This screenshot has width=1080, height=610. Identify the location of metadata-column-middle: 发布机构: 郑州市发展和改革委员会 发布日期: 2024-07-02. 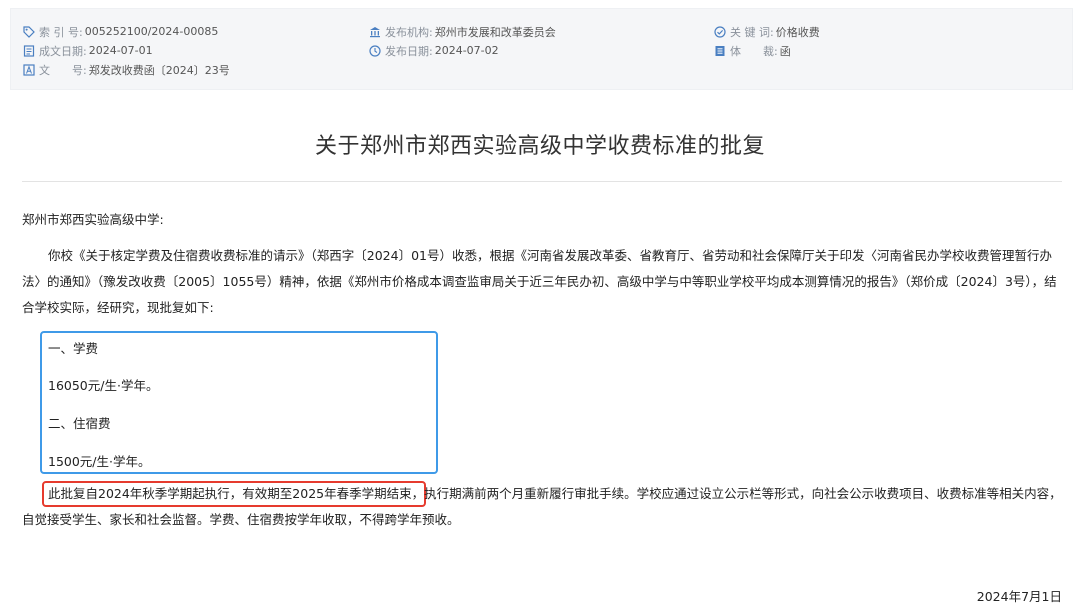
(462, 41).